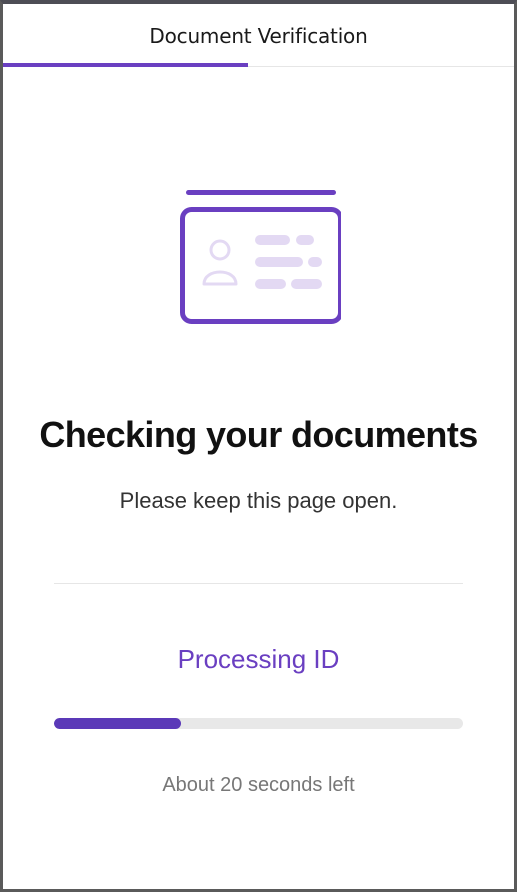 The image size is (517, 892). What do you see at coordinates (258, 723) in the screenshot?
I see `processing-progress-bar` at bounding box center [258, 723].